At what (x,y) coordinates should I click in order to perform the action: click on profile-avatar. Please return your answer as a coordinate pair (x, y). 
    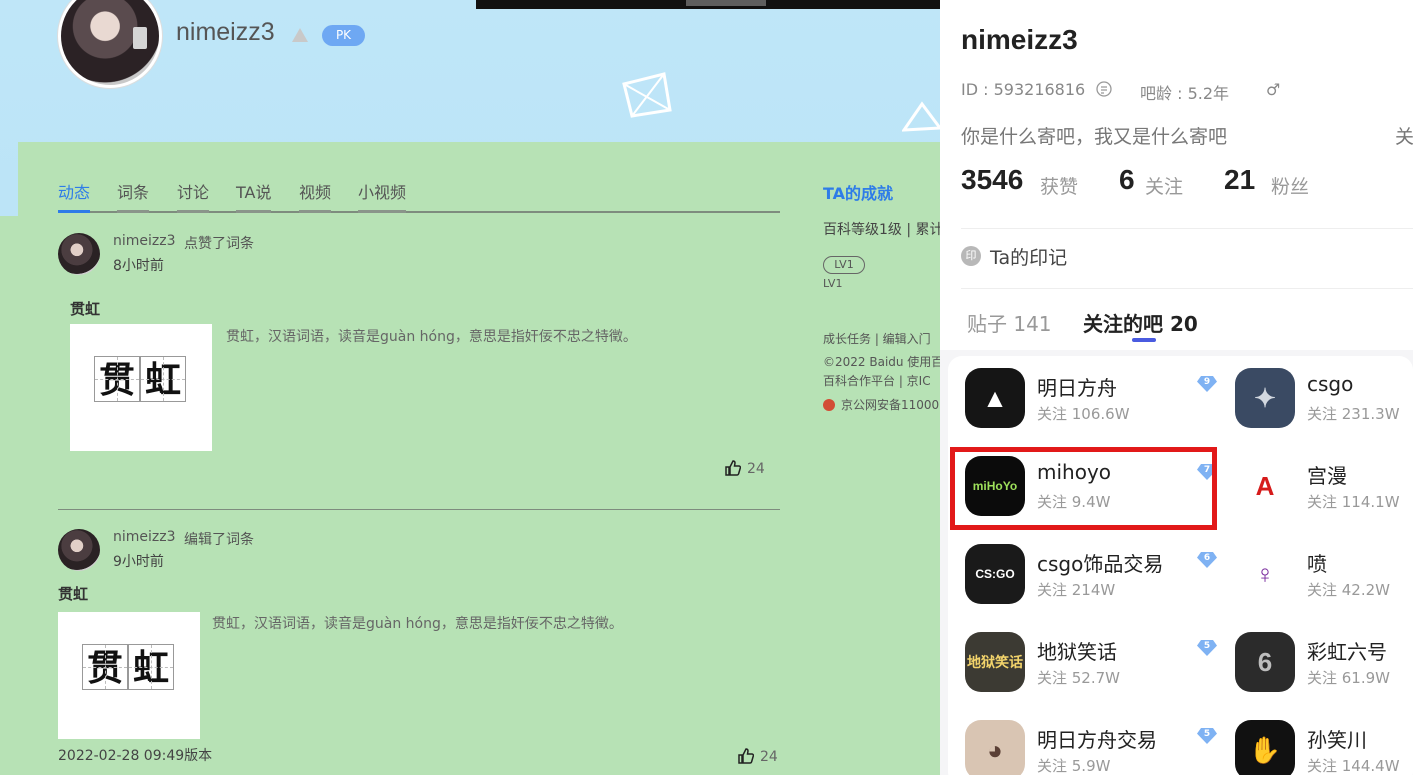
    Looking at the image, I should click on (110, 44).